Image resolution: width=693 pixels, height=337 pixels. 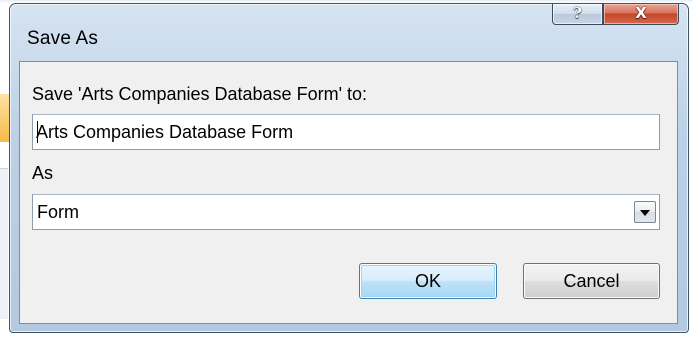 What do you see at coordinates (346, 132) in the screenshot?
I see `form-name-input` at bounding box center [346, 132].